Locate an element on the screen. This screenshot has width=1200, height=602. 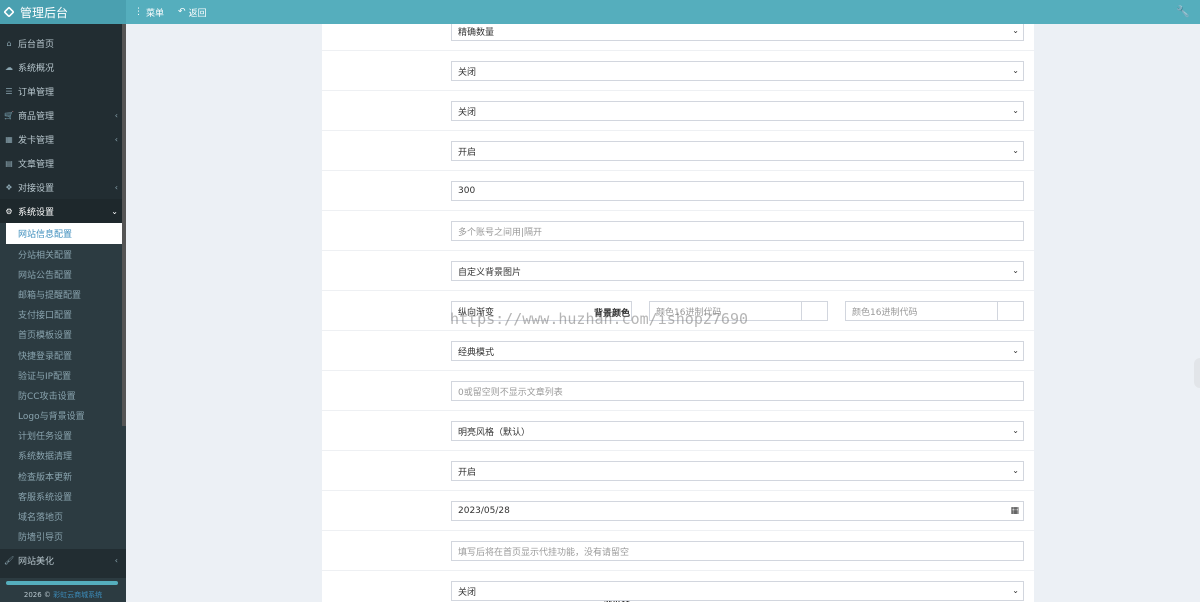
sidebar-item: ☁ 系统概况 is located at coordinates (63, 67).